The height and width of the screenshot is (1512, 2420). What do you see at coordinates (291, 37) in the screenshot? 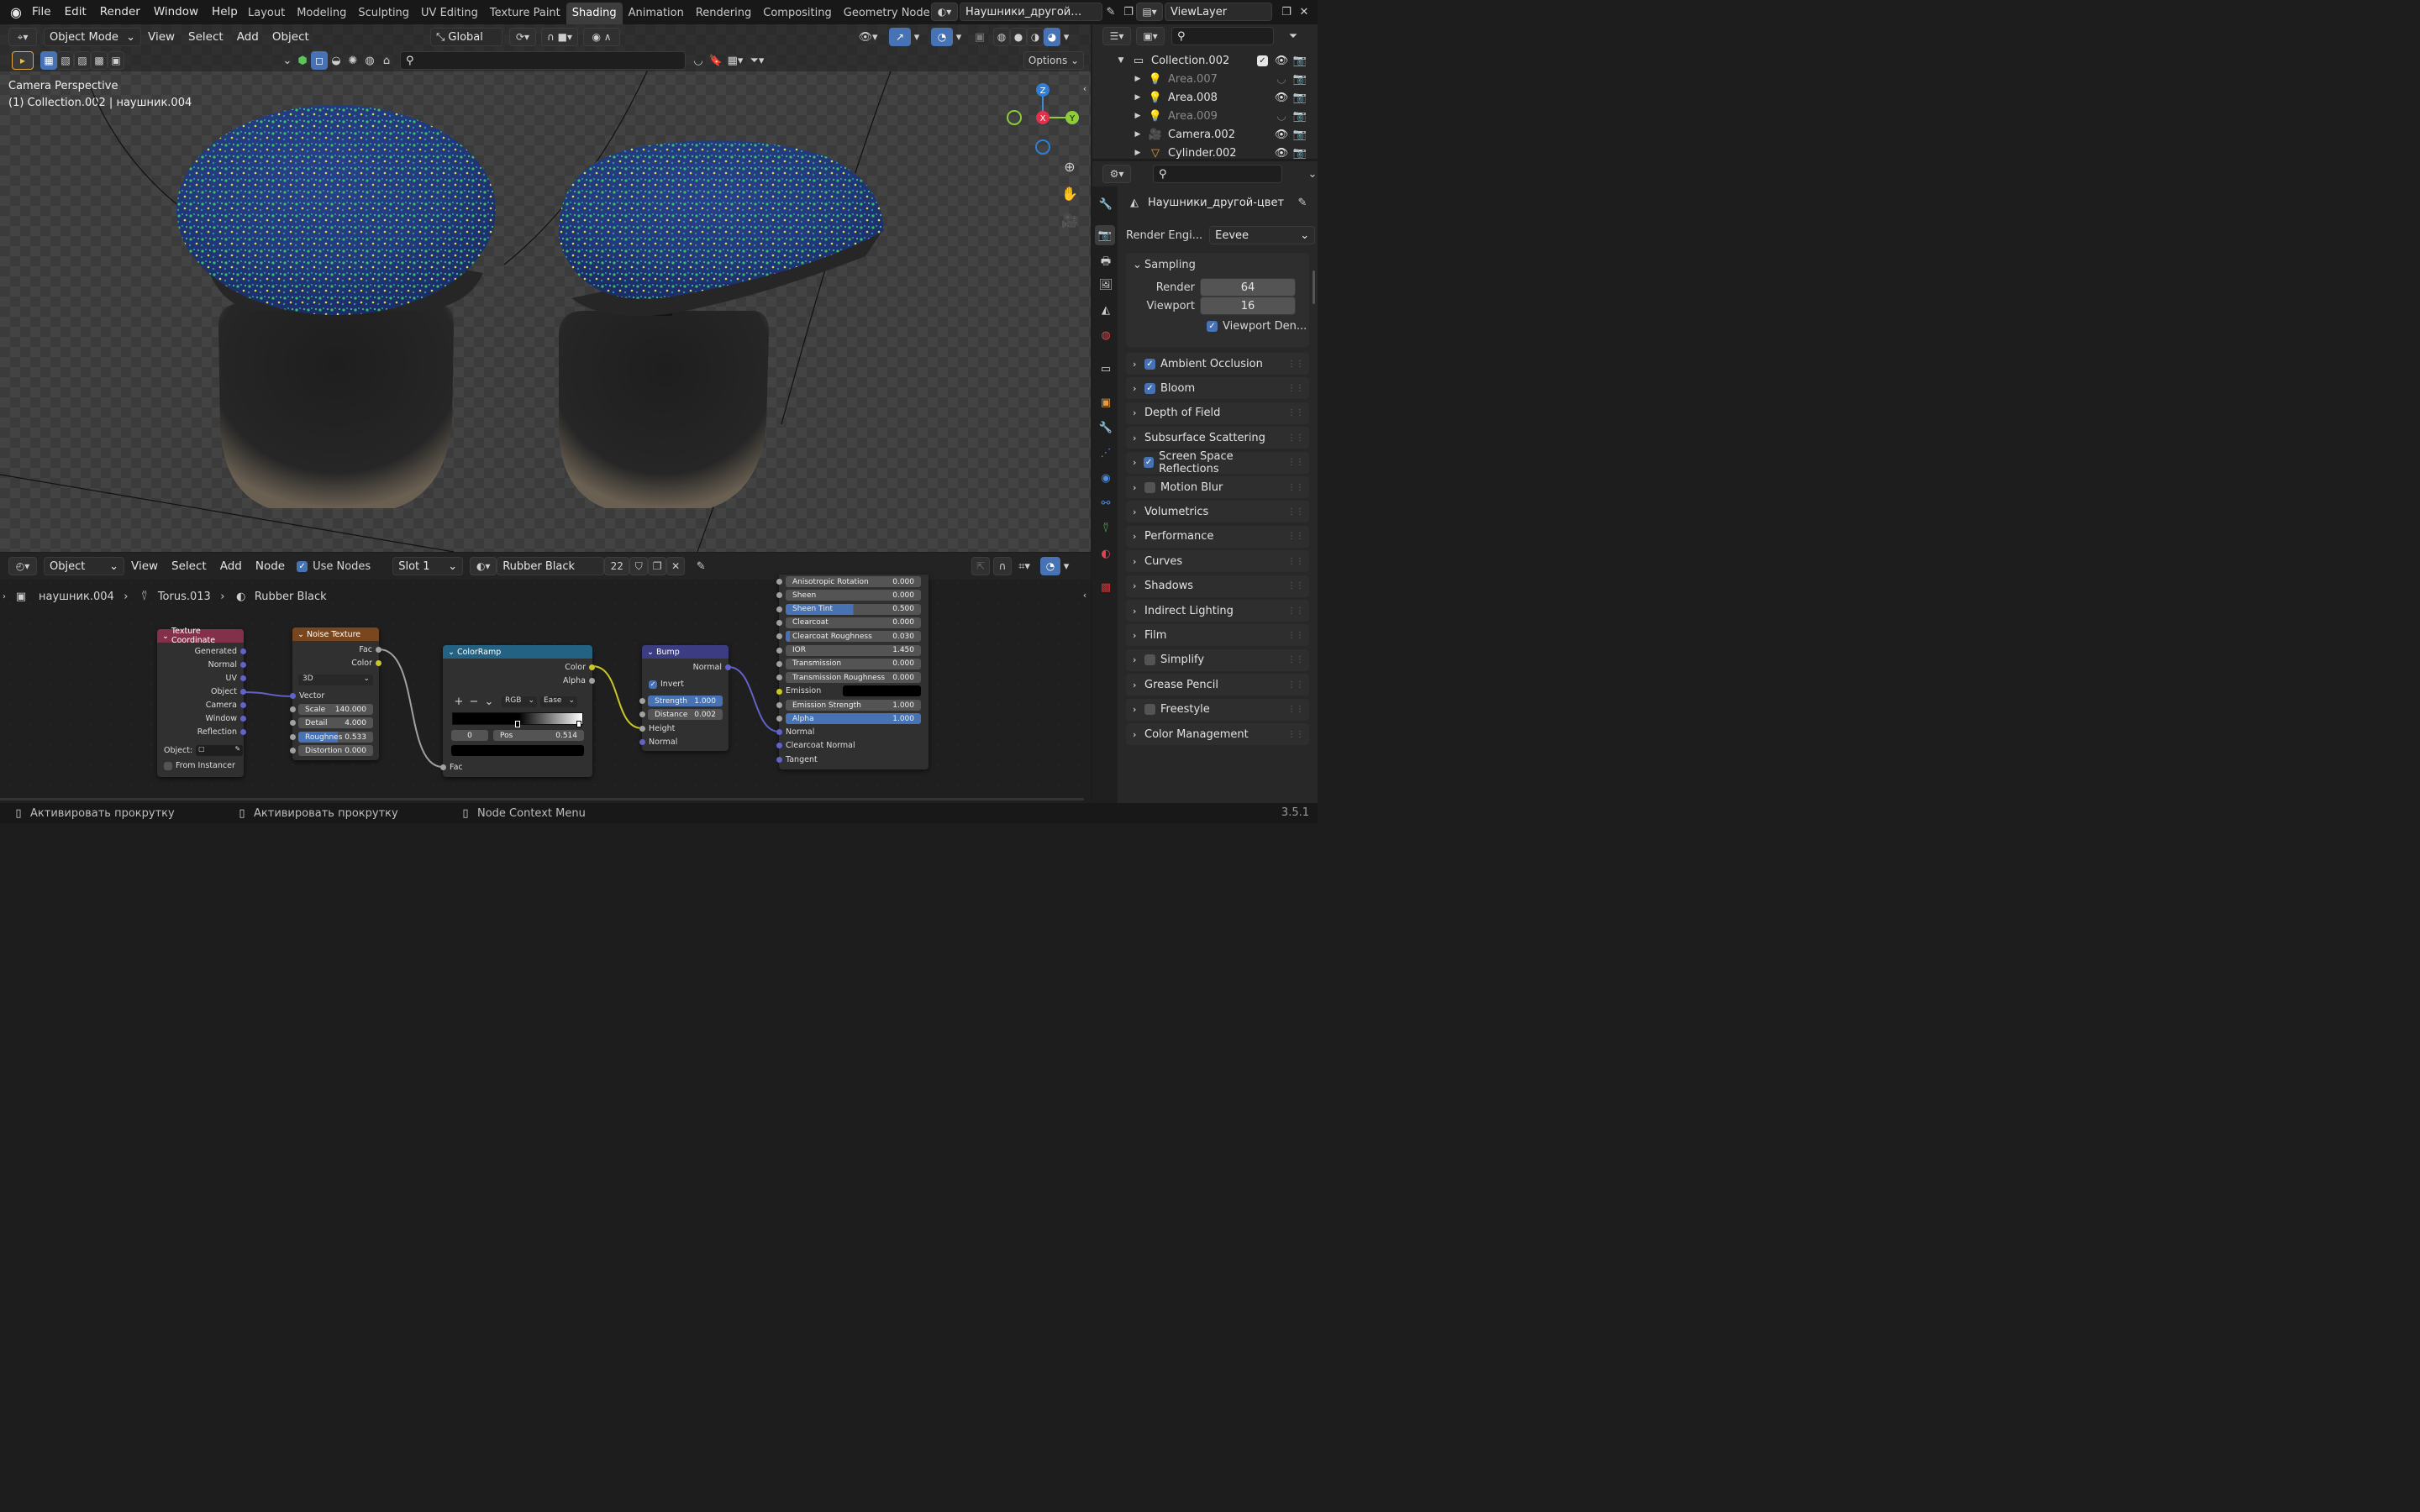
I see `viewport-menu-object: Object` at bounding box center [291, 37].